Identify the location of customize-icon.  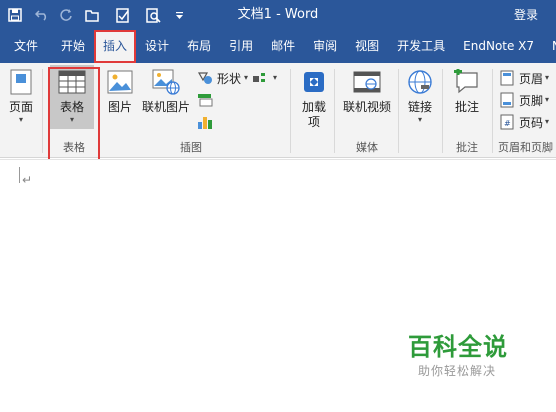
(179, 15).